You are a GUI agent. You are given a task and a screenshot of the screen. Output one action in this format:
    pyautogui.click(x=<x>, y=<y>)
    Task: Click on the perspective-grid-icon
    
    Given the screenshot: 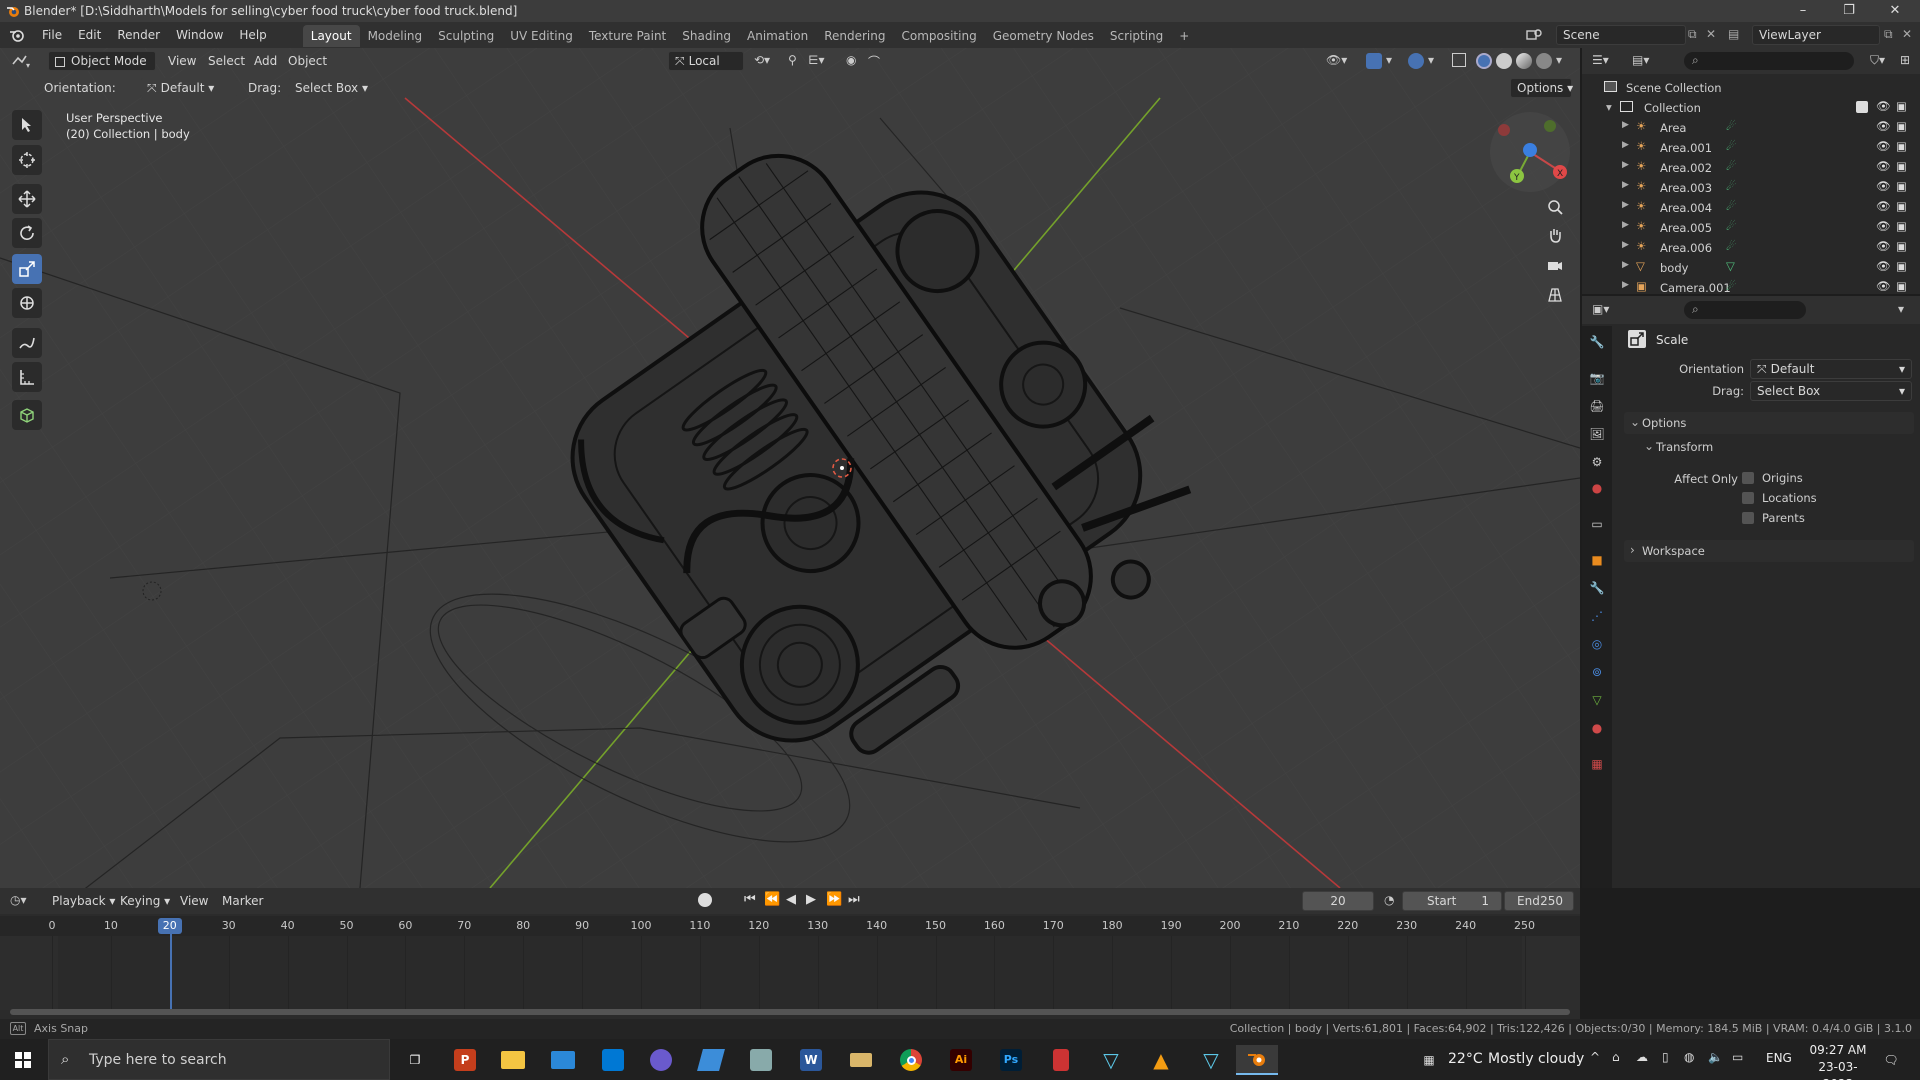 What is the action you would take?
    pyautogui.click(x=1555, y=295)
    